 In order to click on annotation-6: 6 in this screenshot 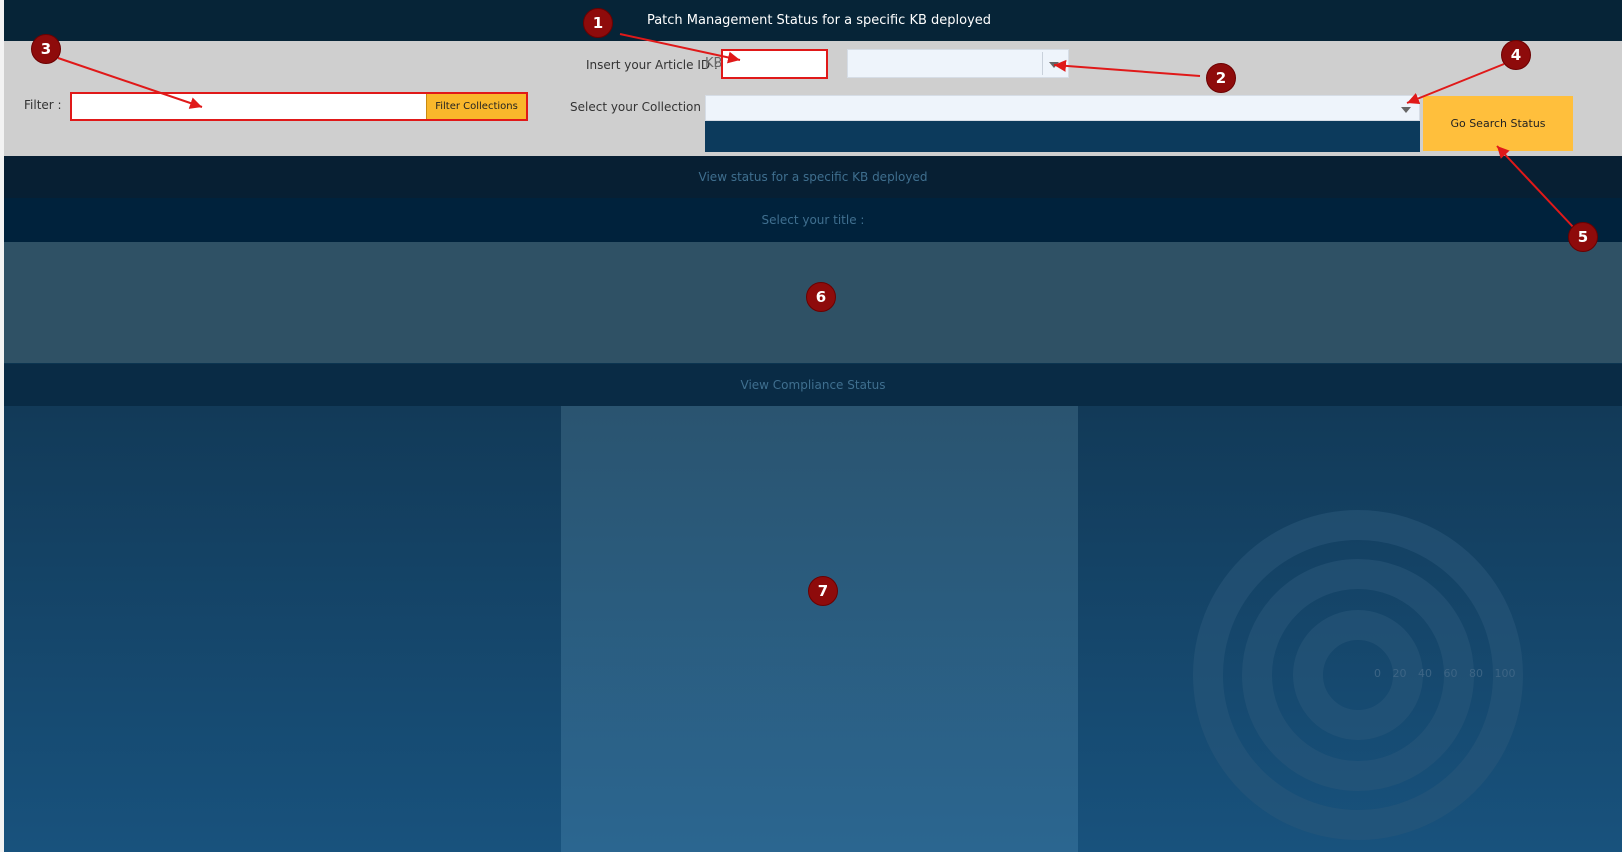, I will do `click(821, 297)`.